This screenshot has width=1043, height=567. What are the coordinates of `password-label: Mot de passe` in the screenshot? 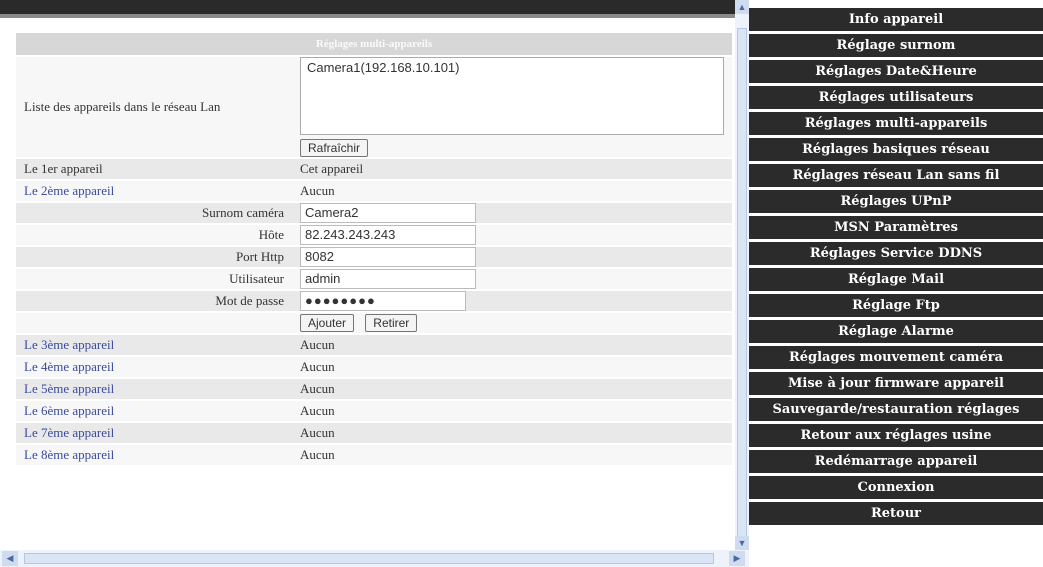 It's located at (154, 301).